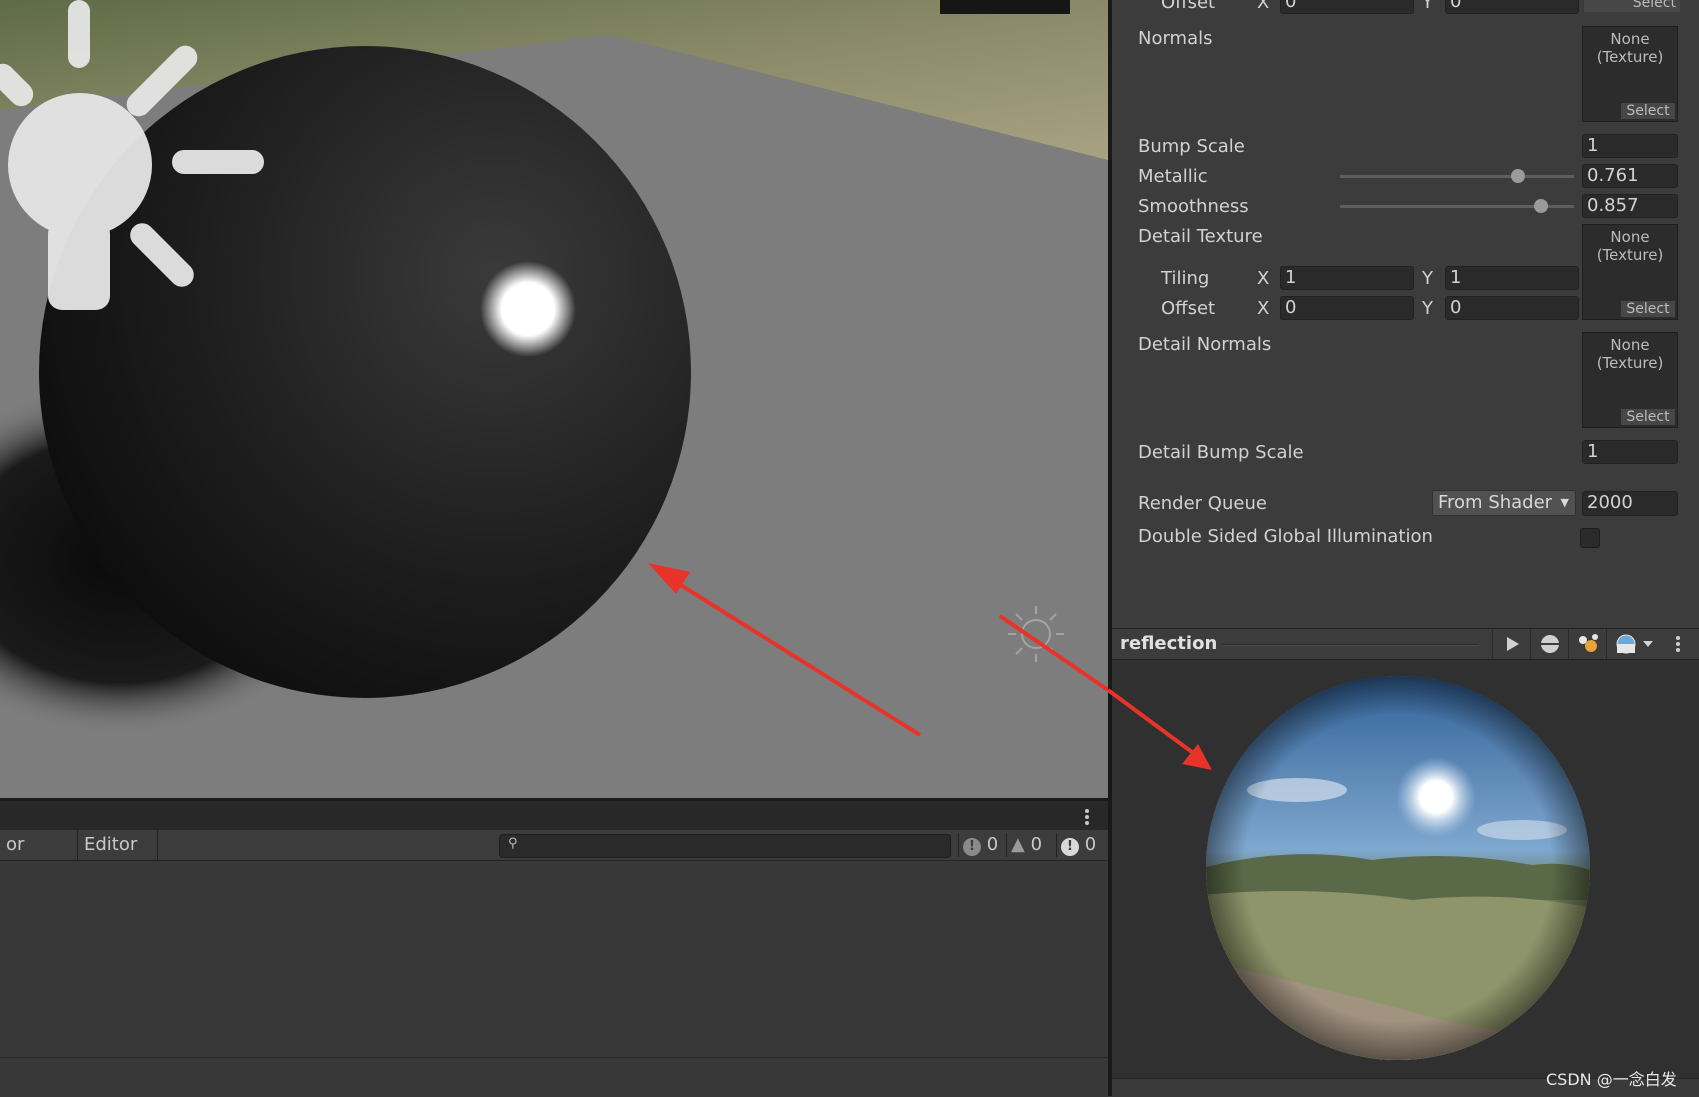 The width and height of the screenshot is (1699, 1097). Describe the element at coordinates (1175, 38) in the screenshot. I see `normals-label: Normals` at that location.